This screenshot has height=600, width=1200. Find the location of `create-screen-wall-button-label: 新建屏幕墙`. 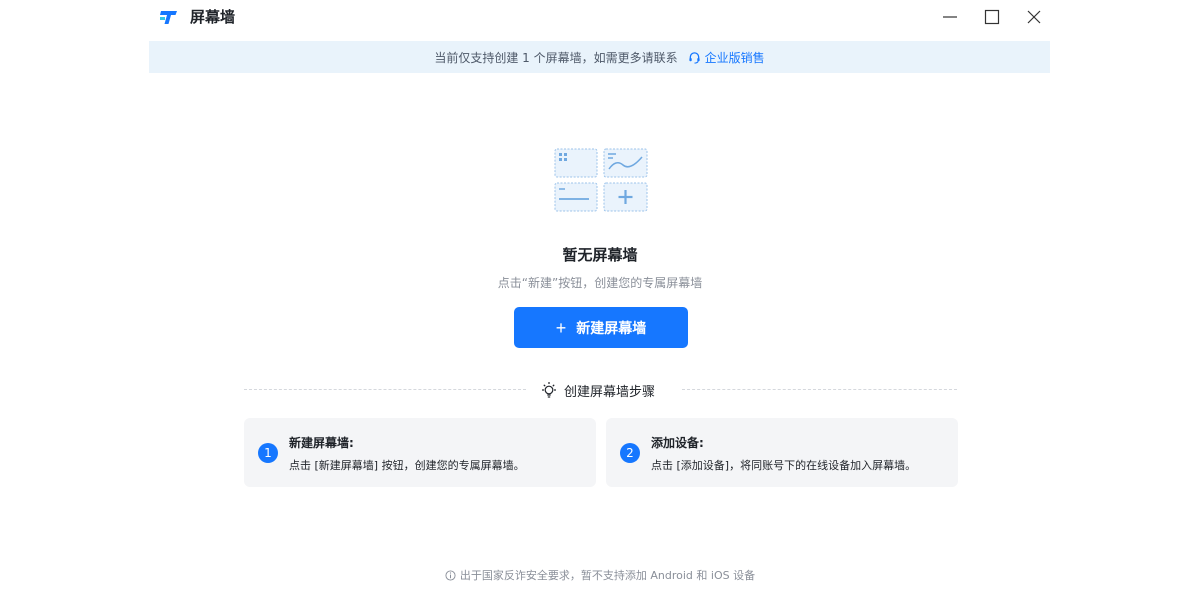

create-screen-wall-button-label: 新建屏幕墙 is located at coordinates (611, 327).